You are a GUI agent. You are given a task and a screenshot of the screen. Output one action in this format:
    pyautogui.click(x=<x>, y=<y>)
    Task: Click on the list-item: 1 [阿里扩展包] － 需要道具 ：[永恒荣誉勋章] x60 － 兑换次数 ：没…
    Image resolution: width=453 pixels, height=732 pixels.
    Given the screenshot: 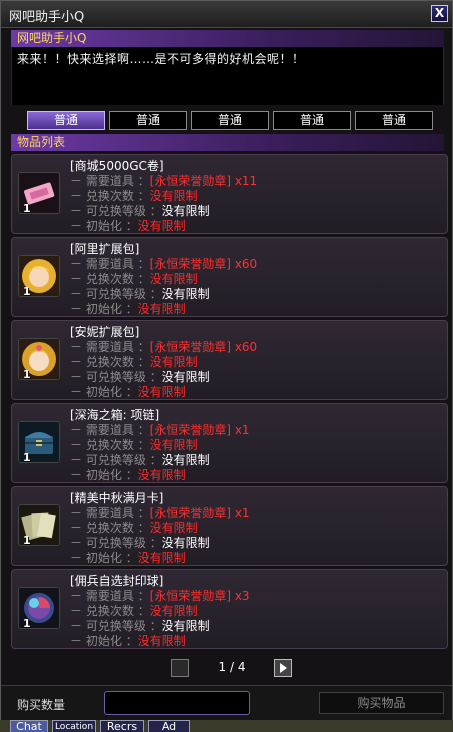 What is the action you would take?
    pyautogui.click(x=229, y=277)
    